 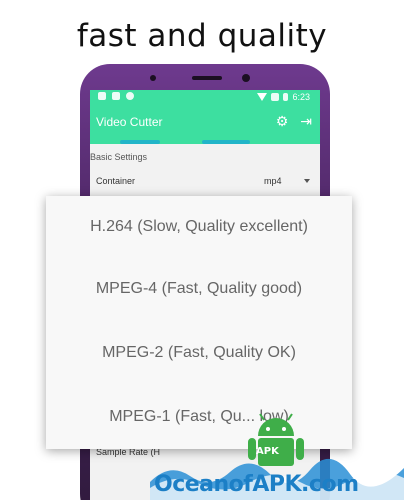 I want to click on codec-option-h264: H.264 (Slow, Quality excellent), so click(x=199, y=227).